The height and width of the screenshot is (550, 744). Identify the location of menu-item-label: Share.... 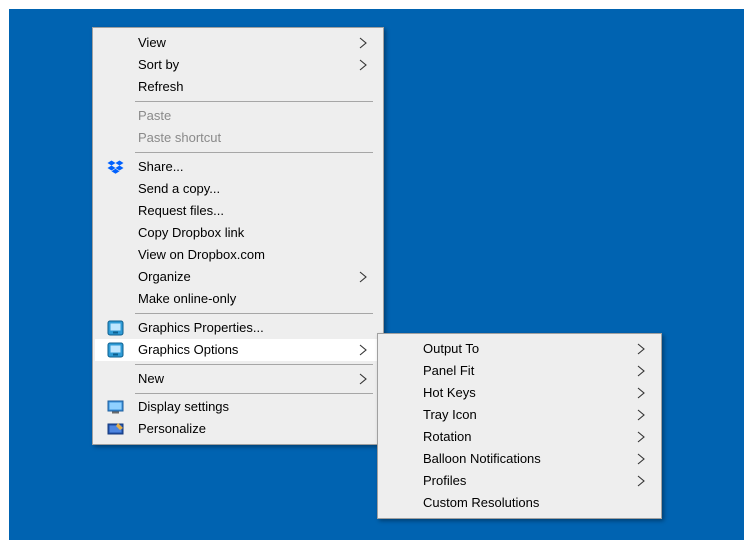
(161, 166).